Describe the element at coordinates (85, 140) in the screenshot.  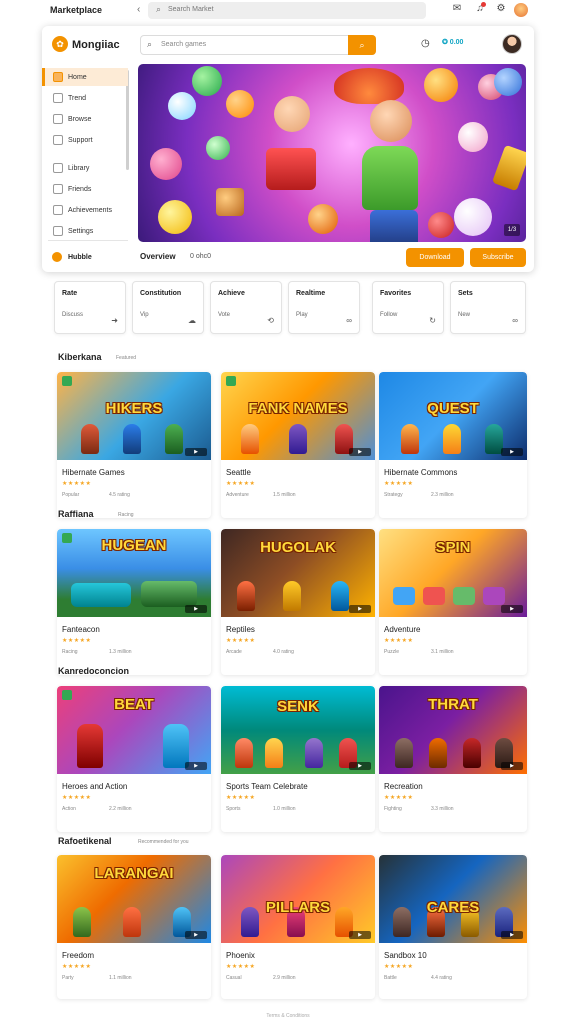
I see `sidebar-item-support: Support` at that location.